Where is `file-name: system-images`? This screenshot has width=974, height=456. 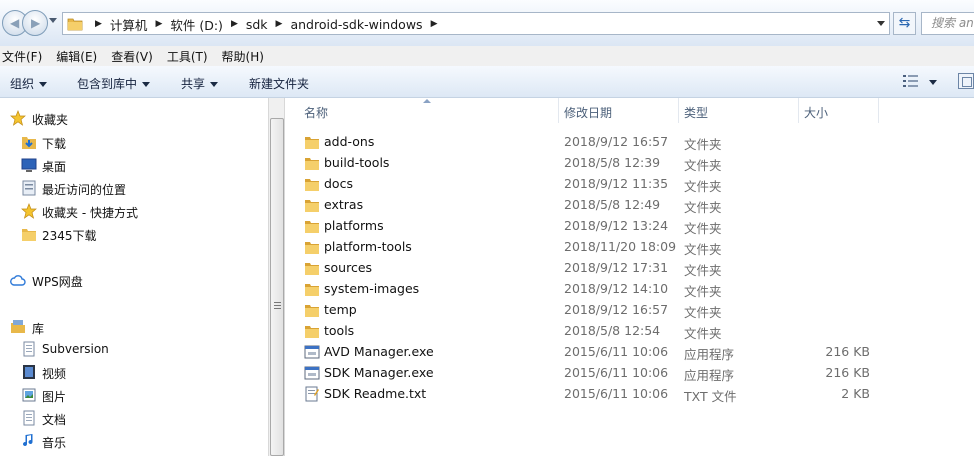
file-name: system-images is located at coordinates (372, 288).